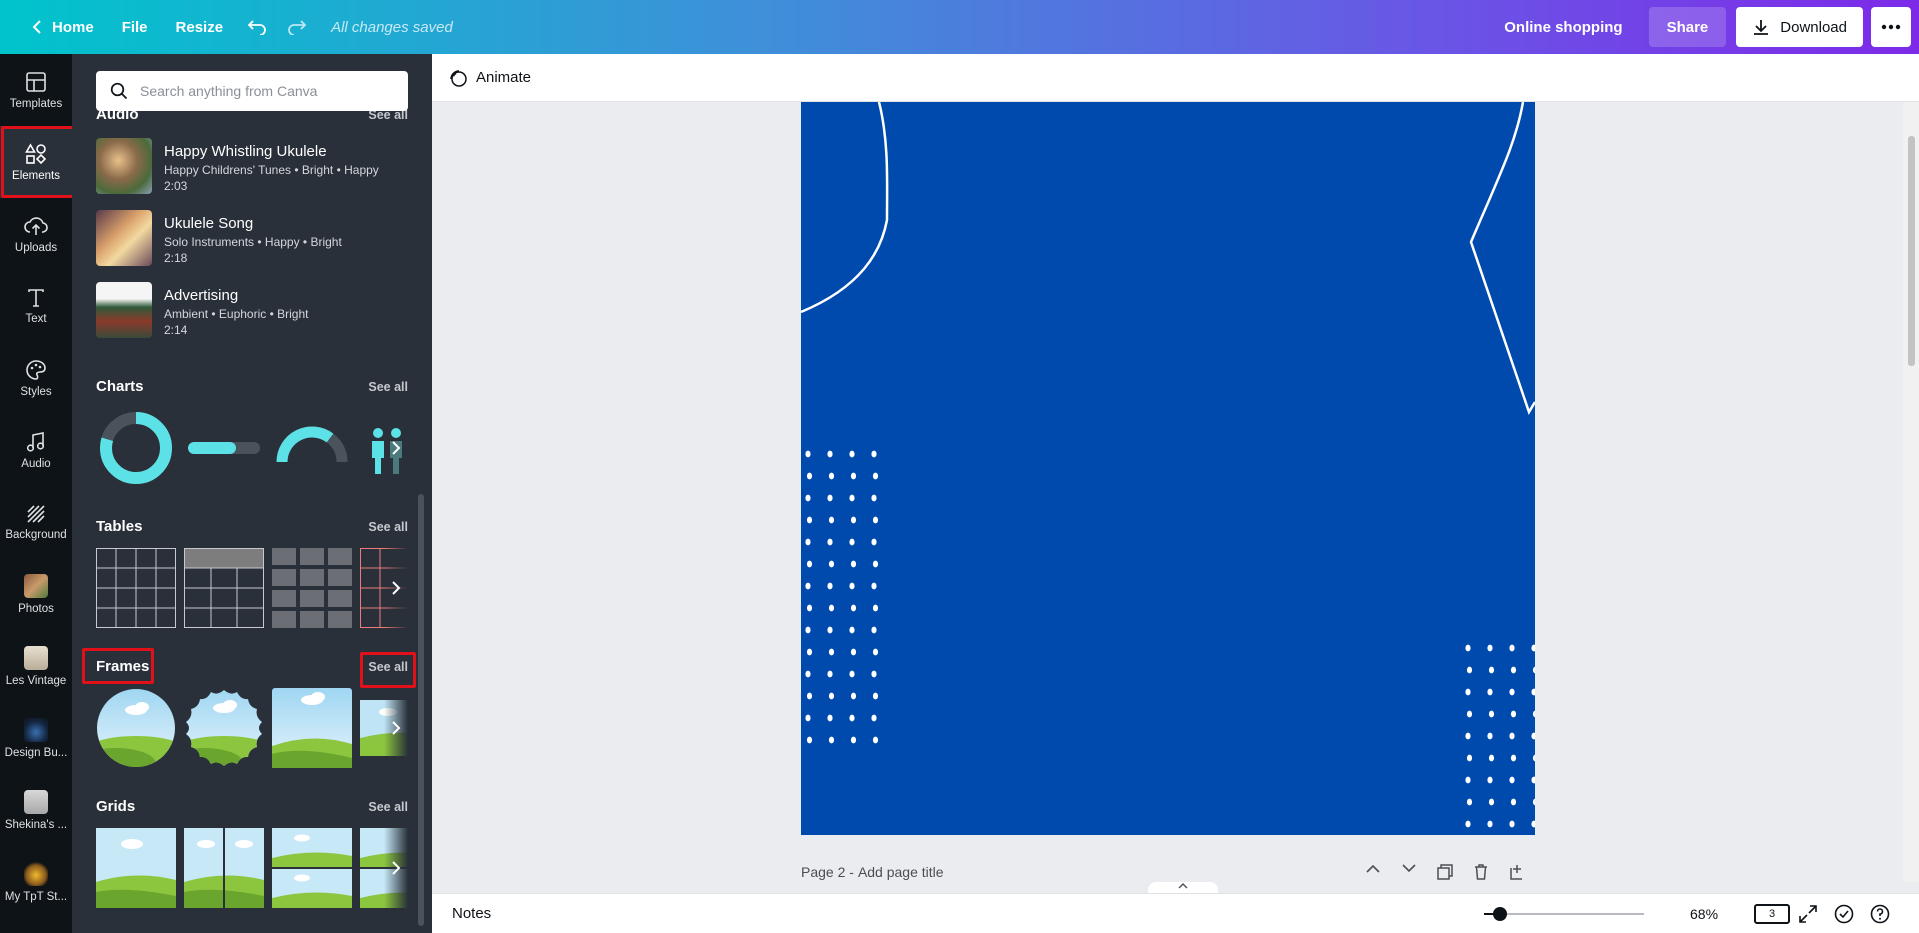  I want to click on zoom-slider, so click(1564, 914).